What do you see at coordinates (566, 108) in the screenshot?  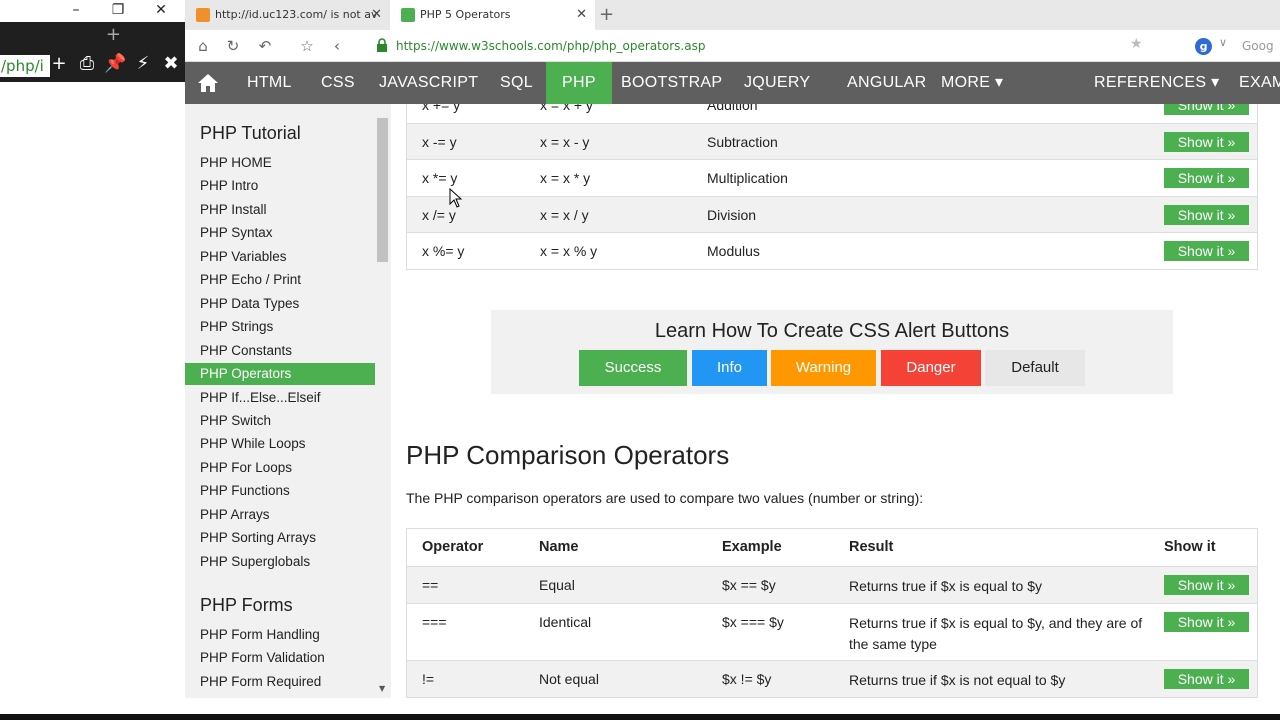 I see `cell-same: x = x + y` at bounding box center [566, 108].